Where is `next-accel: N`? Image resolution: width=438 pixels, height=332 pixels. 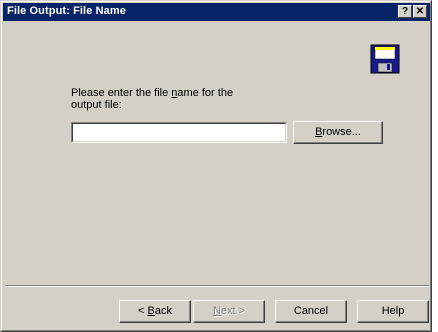 next-accel: N is located at coordinates (216, 311).